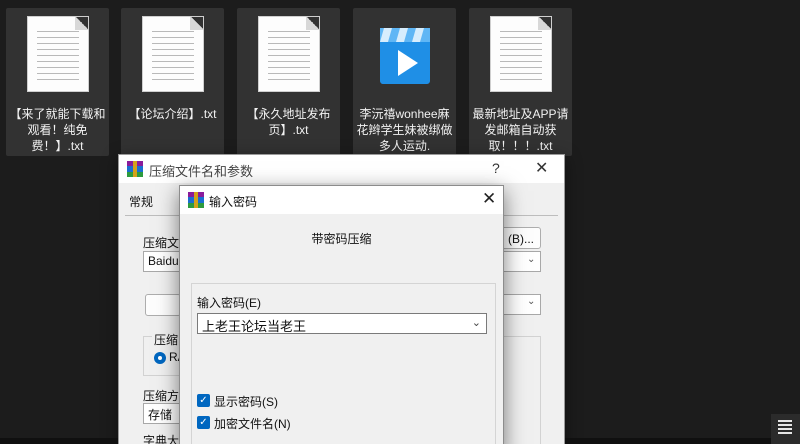  I want to click on encrypt-names-label: 加密文件名(N), so click(252, 424).